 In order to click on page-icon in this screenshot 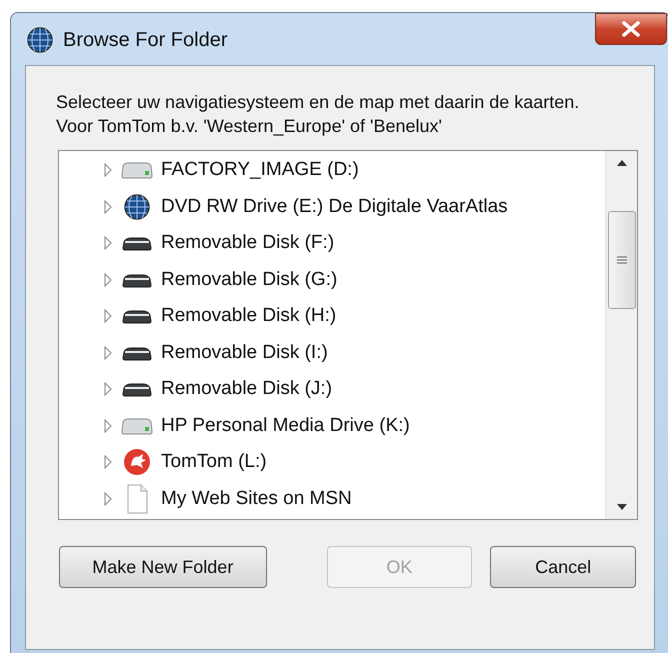, I will do `click(137, 499)`.